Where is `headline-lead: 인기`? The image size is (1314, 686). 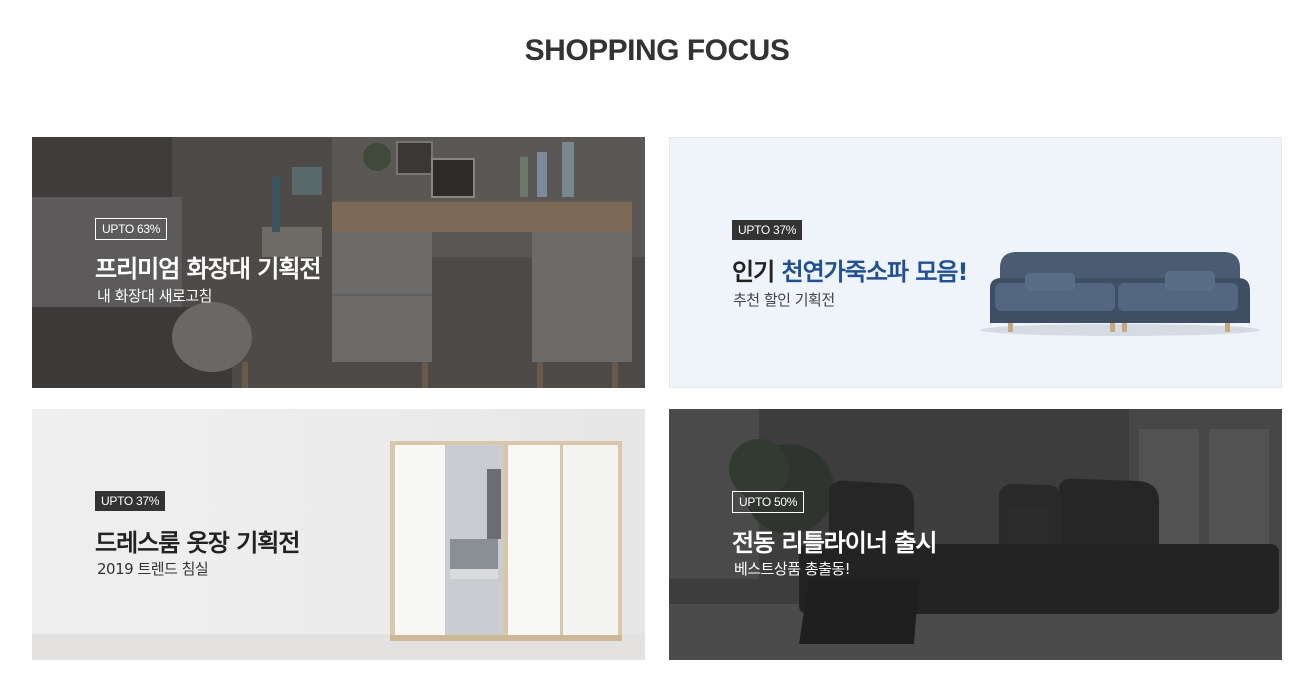 headline-lead: 인기 is located at coordinates (757, 272).